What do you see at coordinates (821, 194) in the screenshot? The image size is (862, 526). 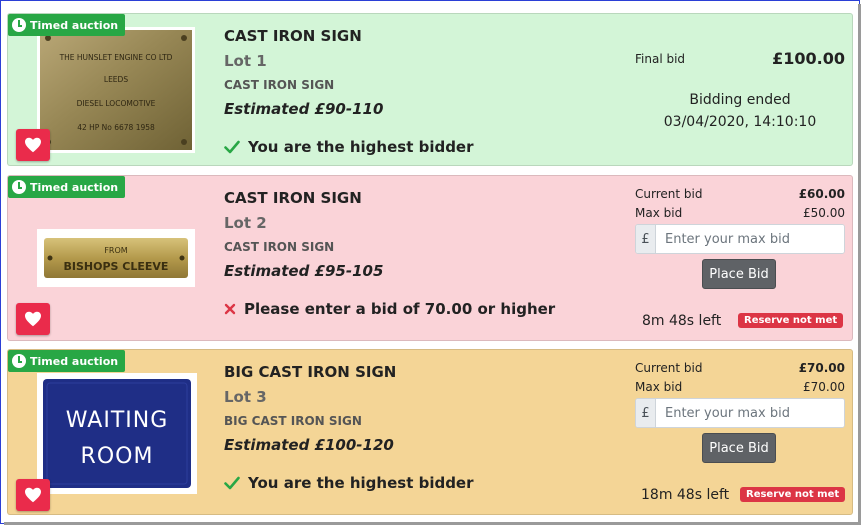 I see `current-bid-value: £60.00` at bounding box center [821, 194].